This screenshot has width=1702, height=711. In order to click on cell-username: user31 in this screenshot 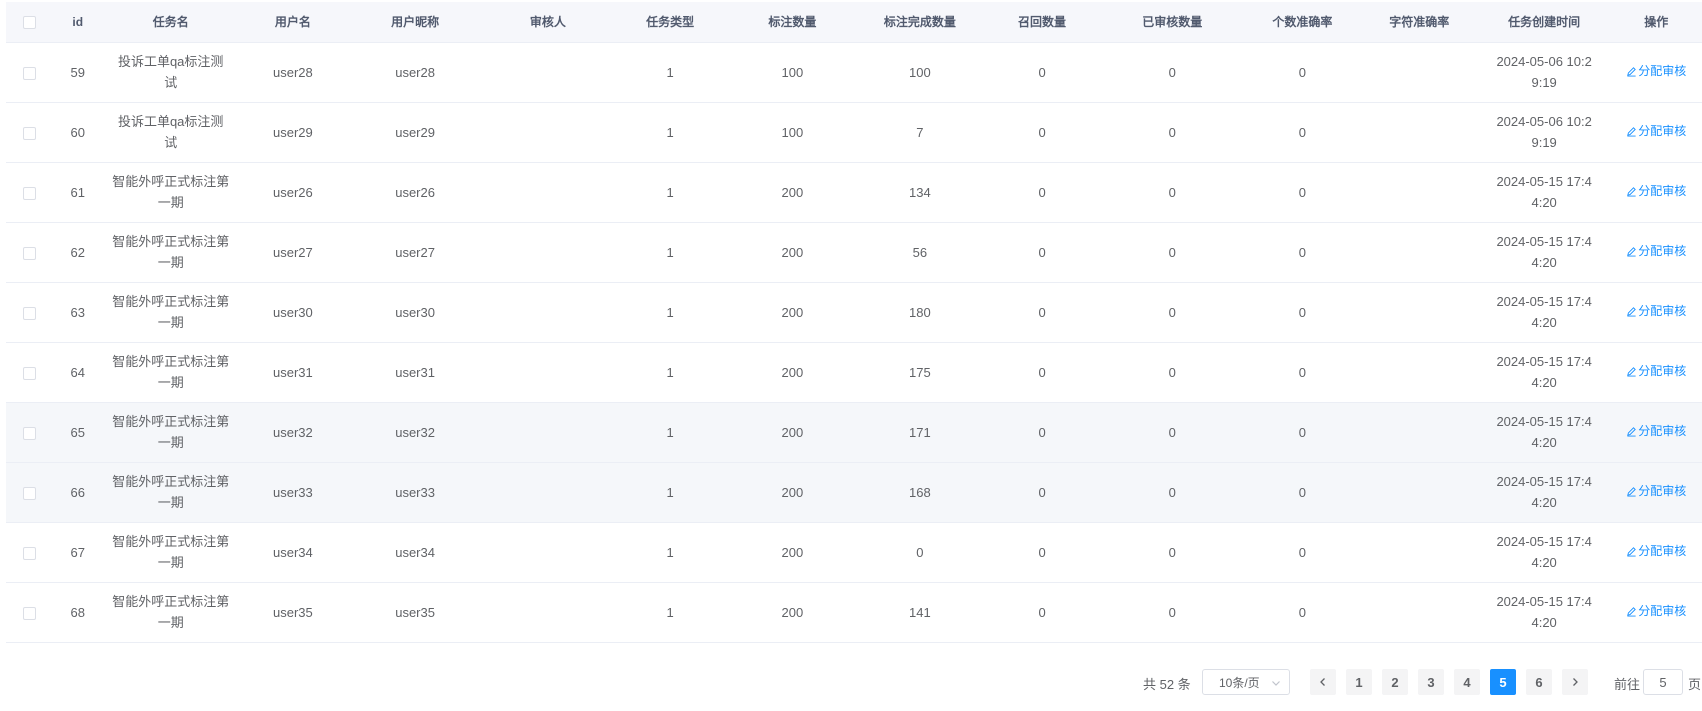, I will do `click(293, 372)`.